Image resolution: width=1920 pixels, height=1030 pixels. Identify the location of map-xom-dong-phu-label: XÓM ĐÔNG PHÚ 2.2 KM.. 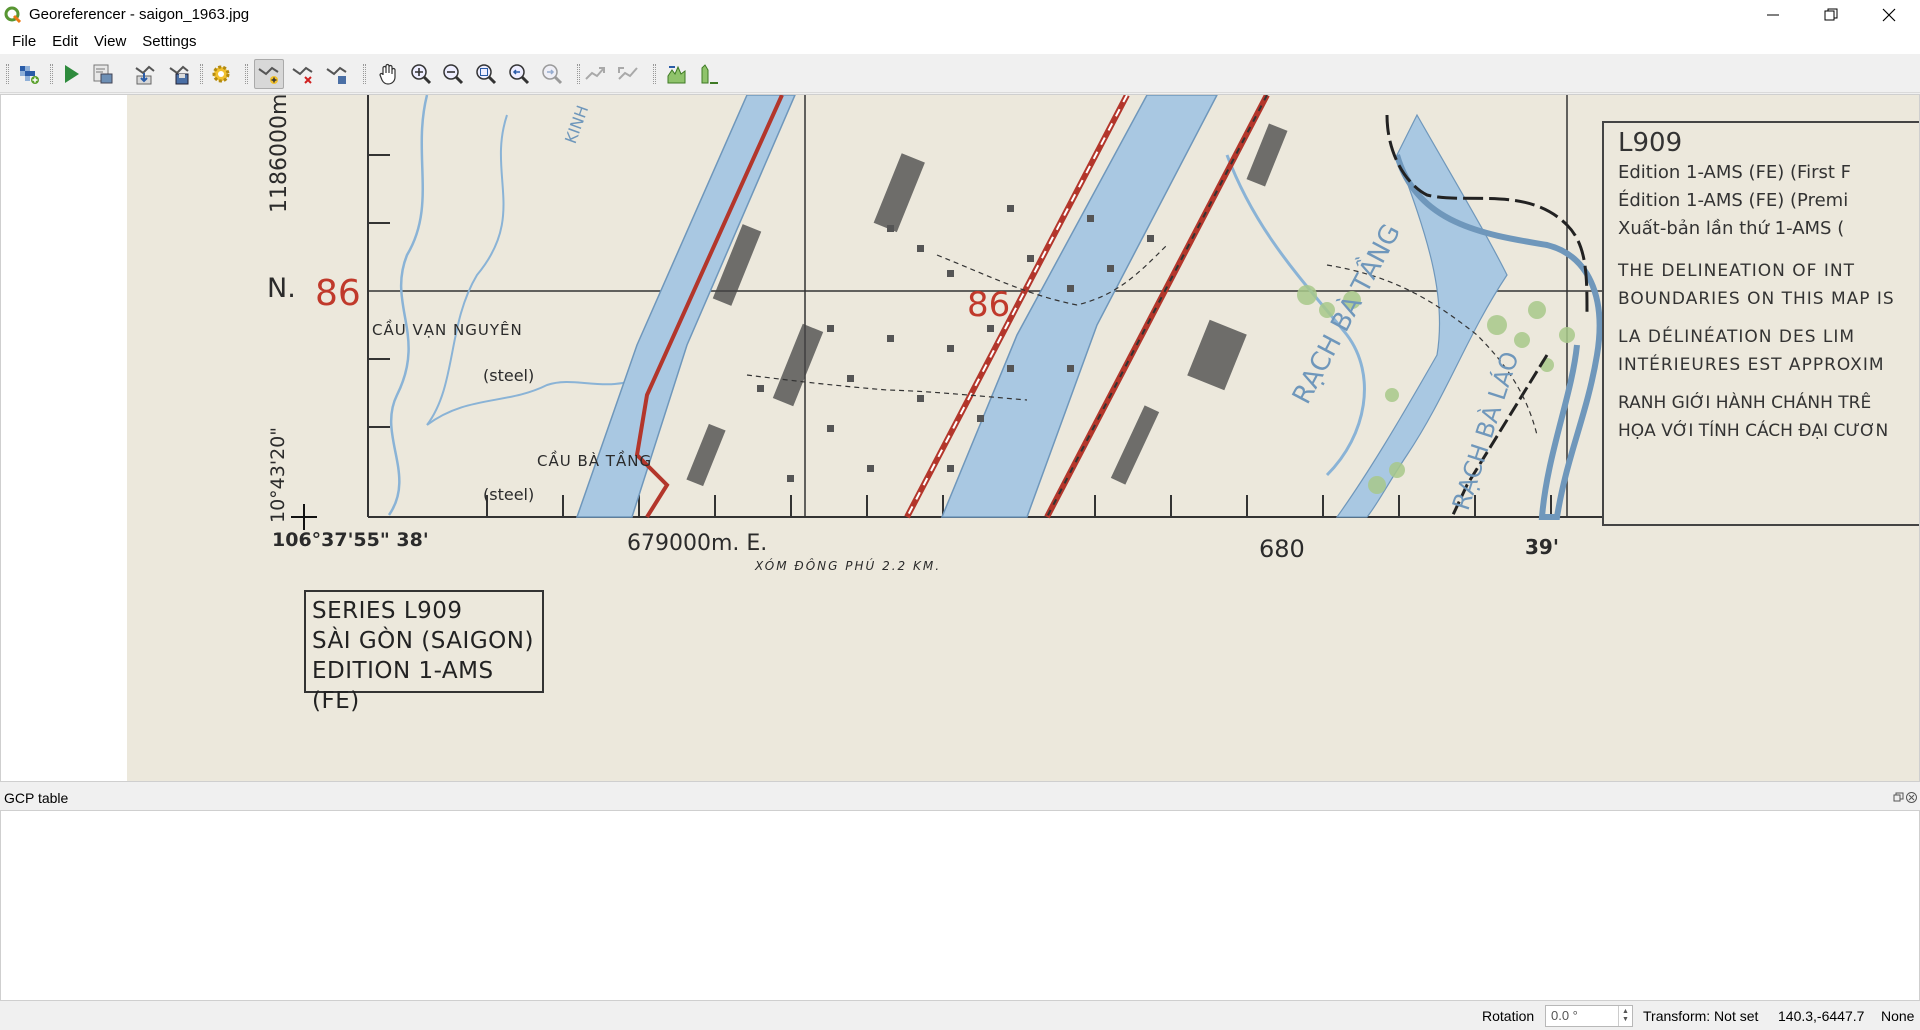
(848, 566).